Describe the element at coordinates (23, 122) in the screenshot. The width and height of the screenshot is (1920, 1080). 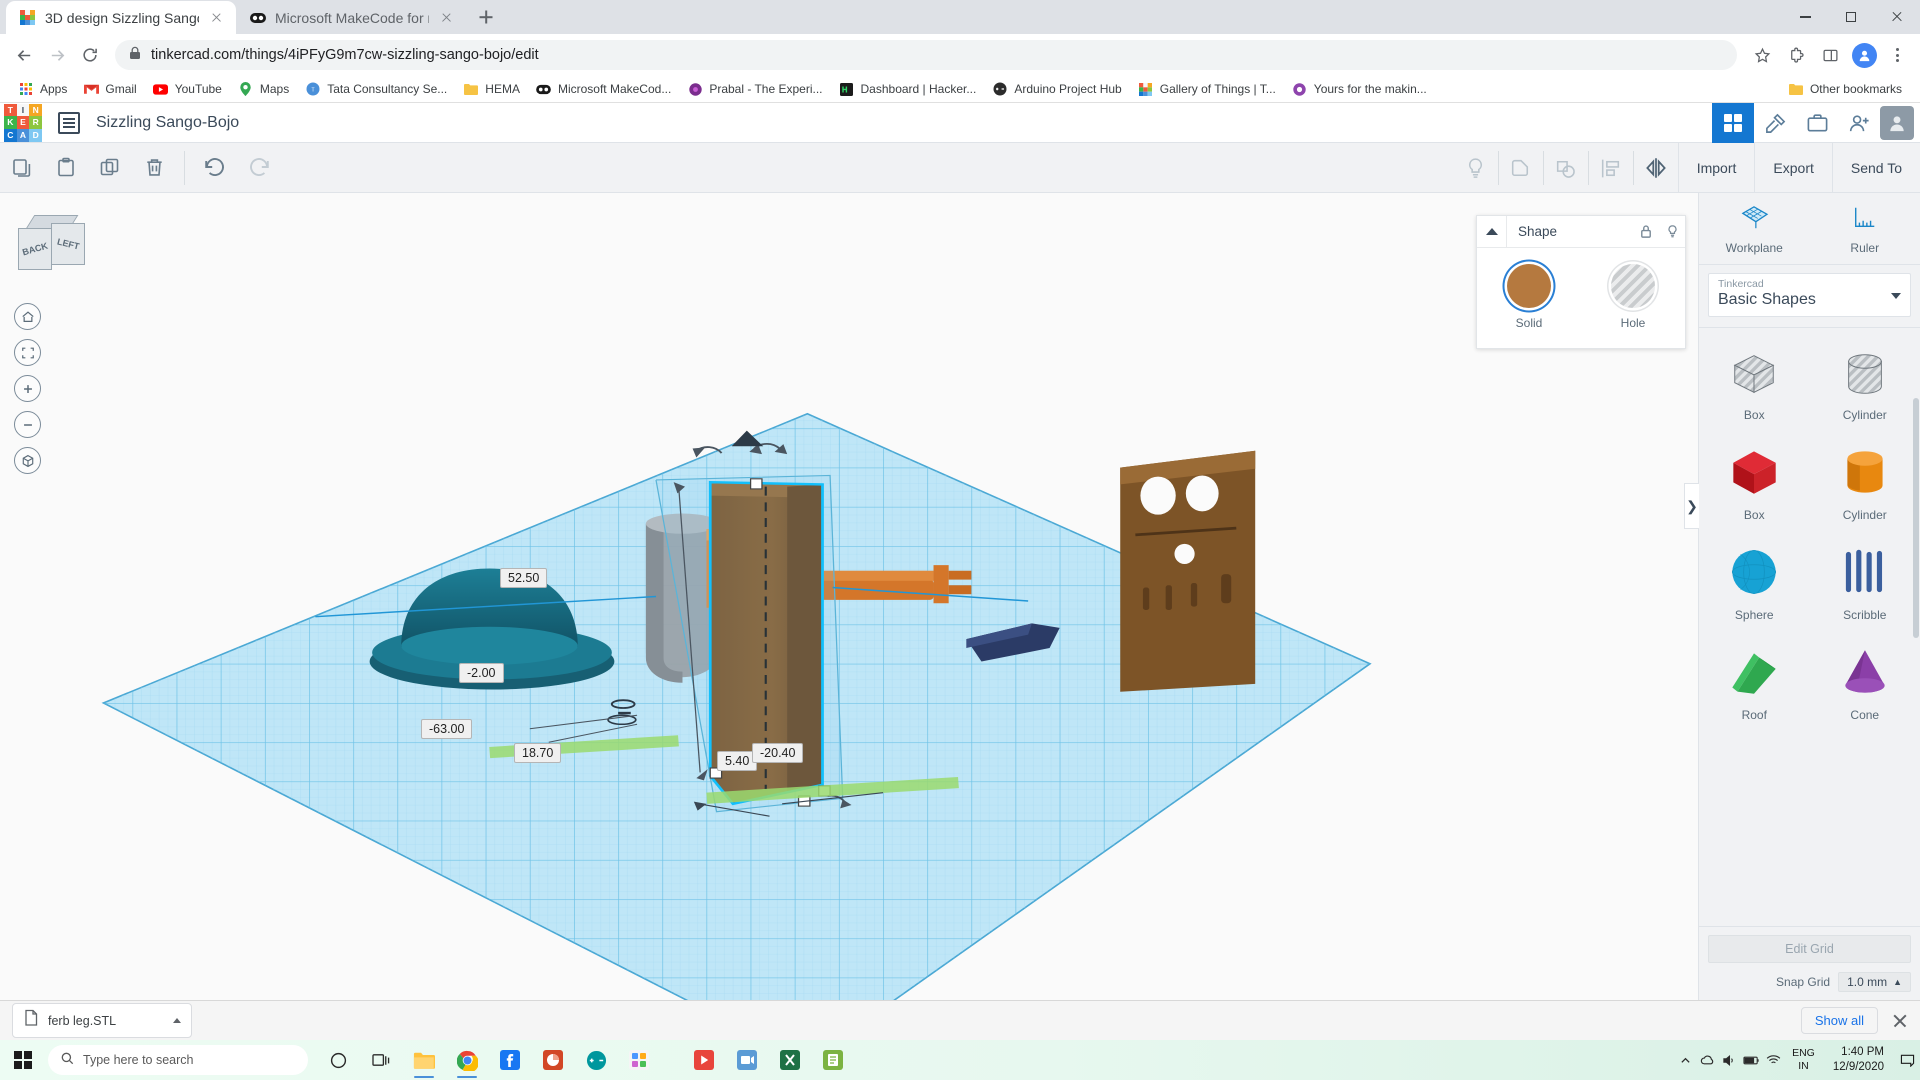
I see `tinkercad-logo-icon: T I N K E R C A D` at that location.